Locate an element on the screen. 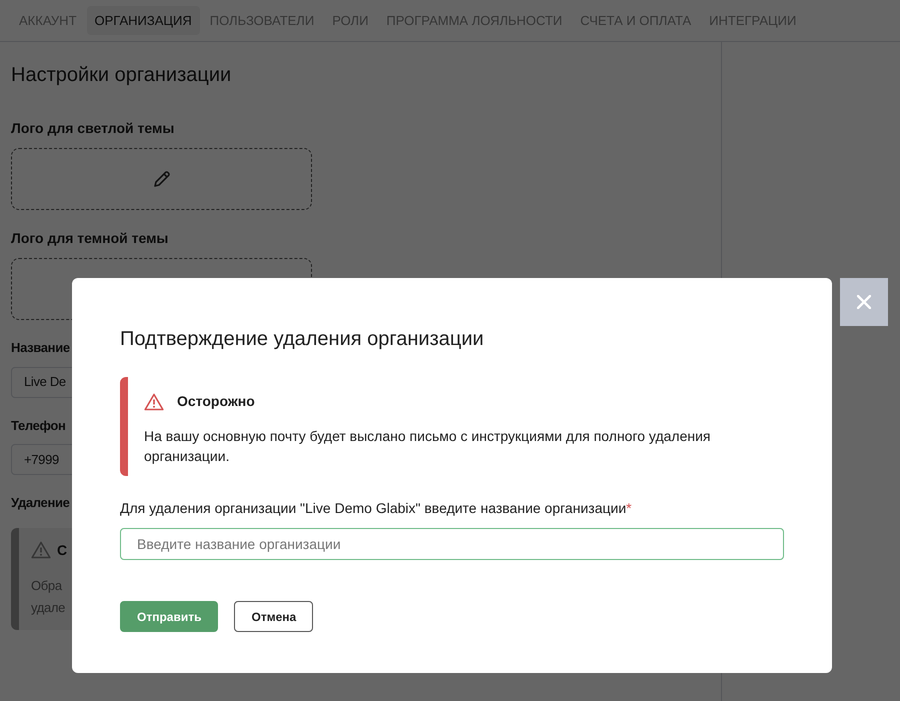  field-label: Телефон is located at coordinates (38, 425).